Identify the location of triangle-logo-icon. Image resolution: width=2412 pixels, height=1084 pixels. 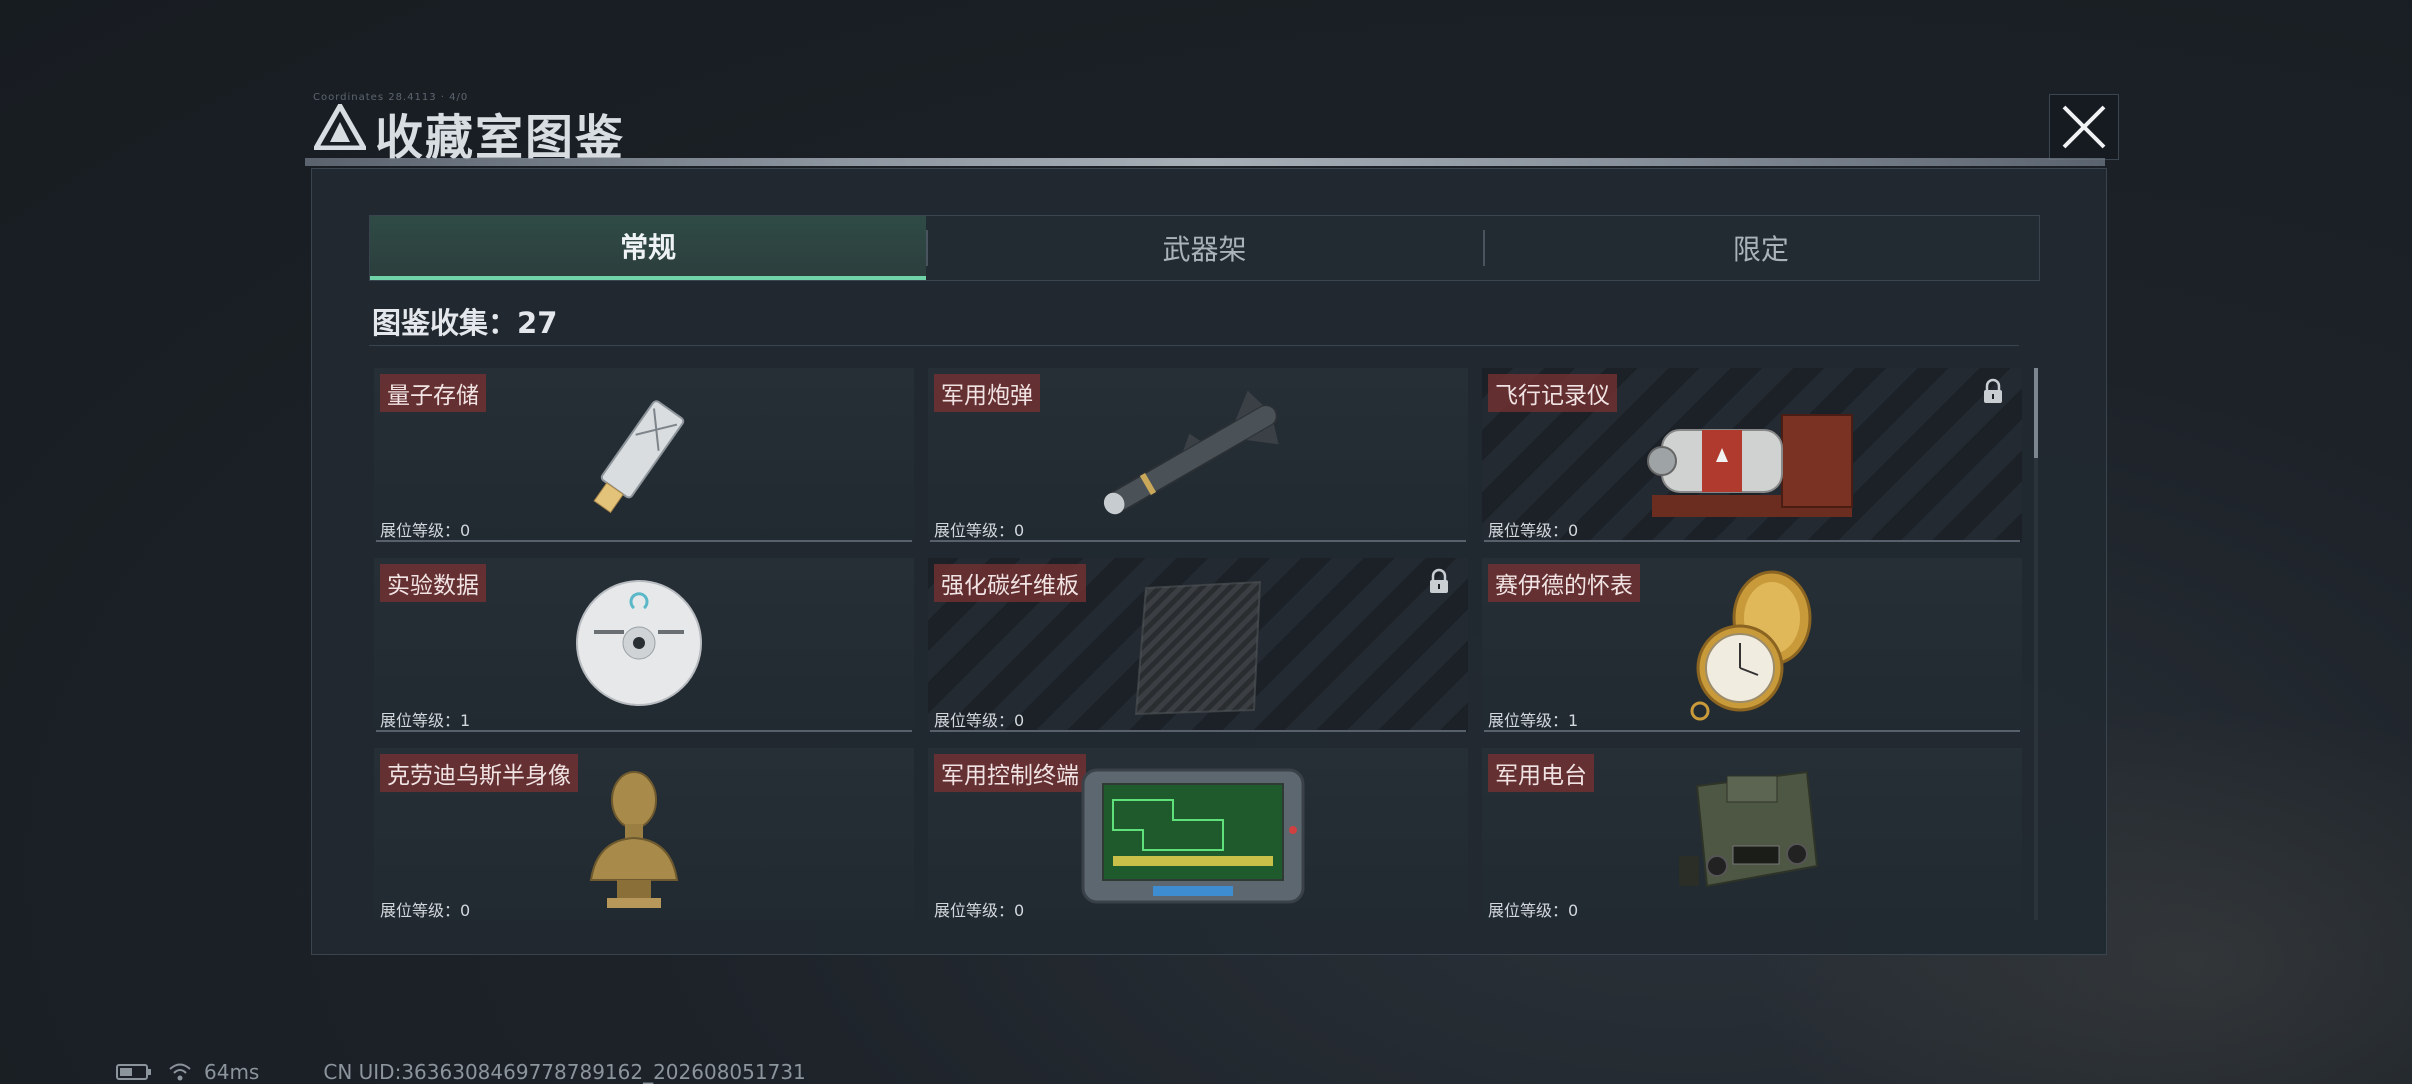
(340, 127).